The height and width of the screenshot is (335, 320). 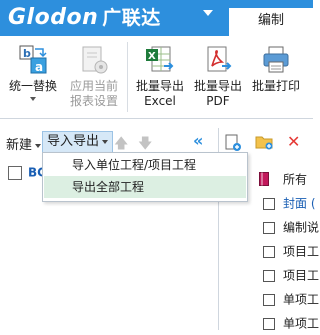 I want to click on apply-settings-label-1: 应用当前, so click(x=93, y=86).